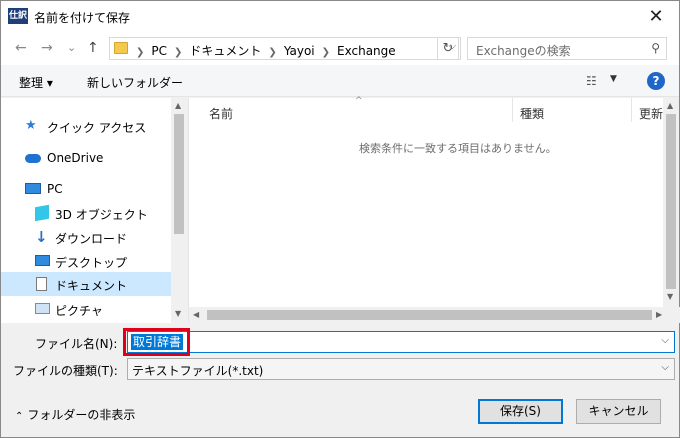 Image resolution: width=680 pixels, height=438 pixels. I want to click on close-button: ✕, so click(656, 16).